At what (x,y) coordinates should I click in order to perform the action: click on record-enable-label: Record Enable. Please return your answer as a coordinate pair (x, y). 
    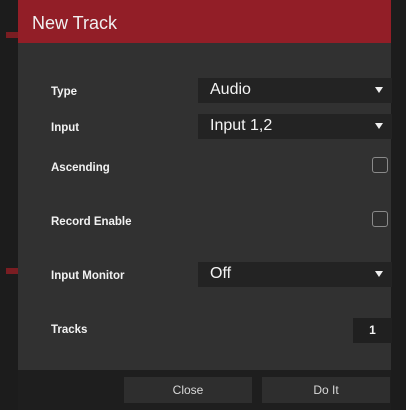
    Looking at the image, I should click on (91, 222).